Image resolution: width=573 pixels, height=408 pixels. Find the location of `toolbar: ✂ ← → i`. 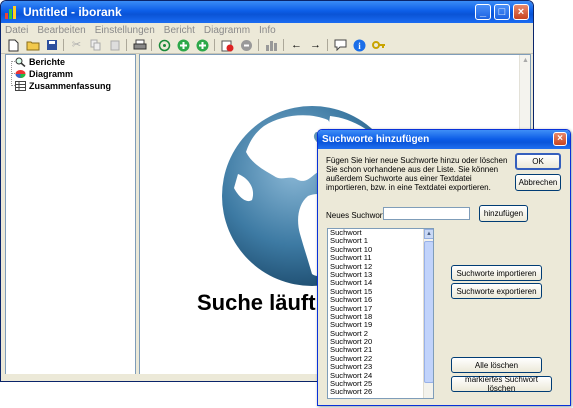

toolbar: ✂ ← → i is located at coordinates (267, 45).